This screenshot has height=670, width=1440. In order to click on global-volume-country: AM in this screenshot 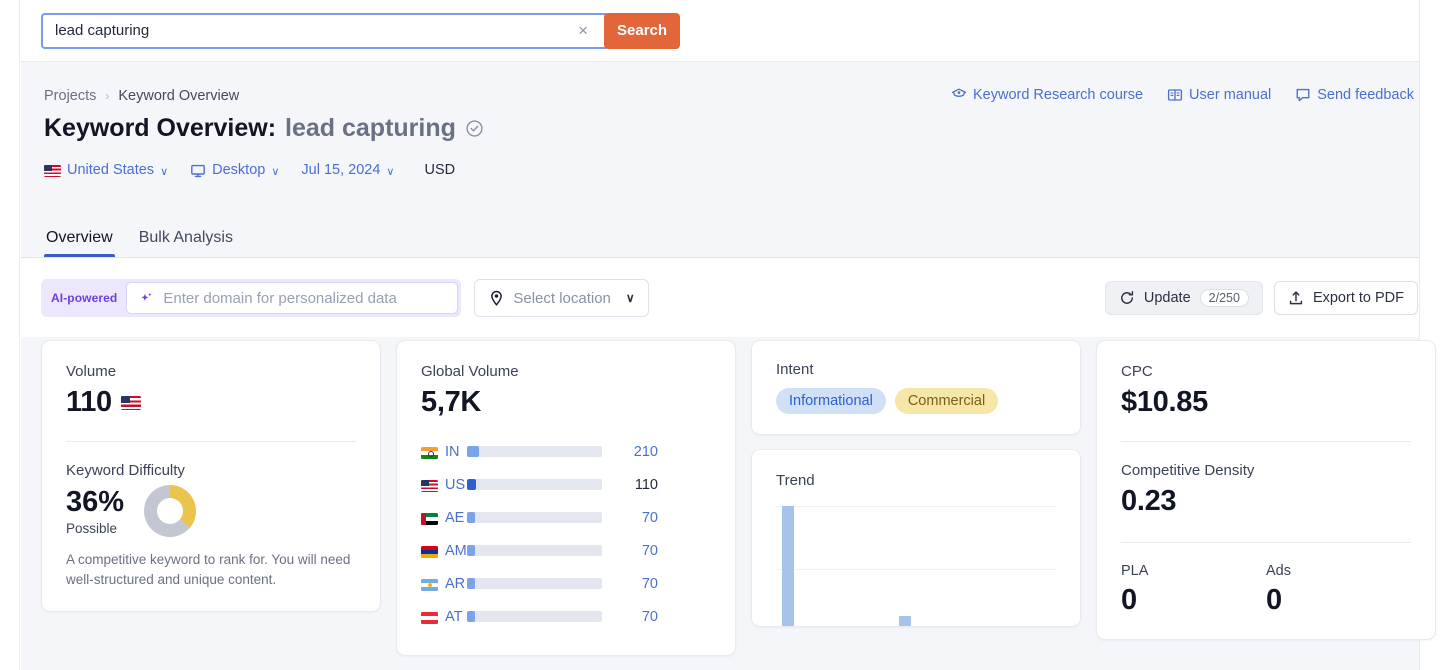, I will do `click(444, 551)`.